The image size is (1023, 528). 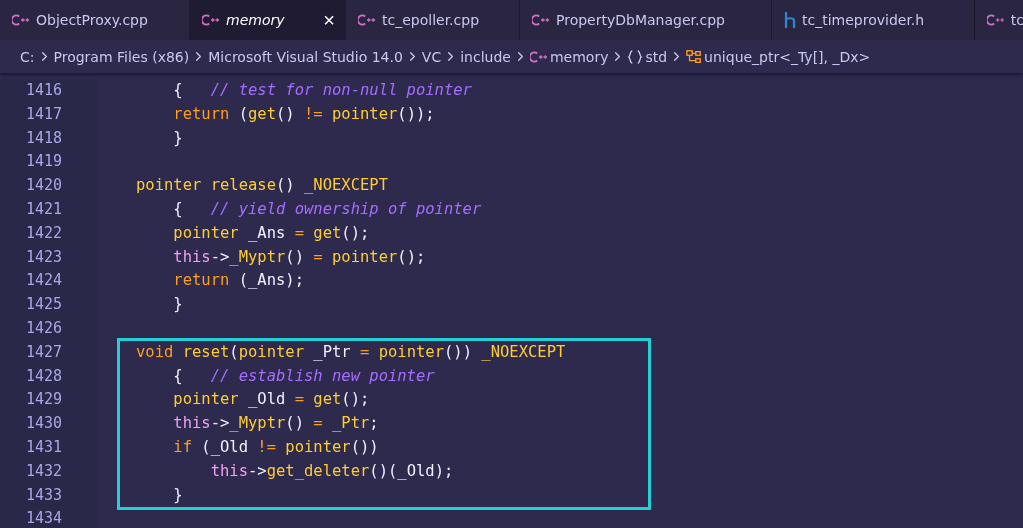 What do you see at coordinates (44, 400) in the screenshot?
I see `line-number: 1429` at bounding box center [44, 400].